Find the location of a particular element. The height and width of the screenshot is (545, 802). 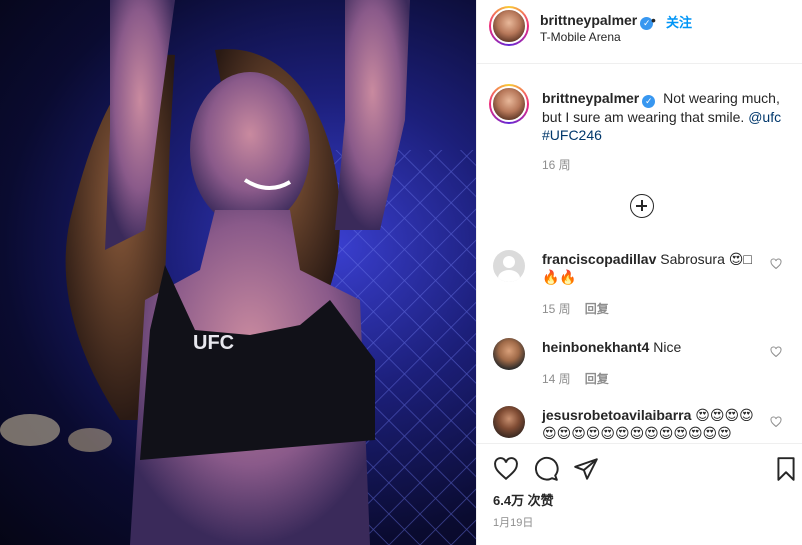

caption-avatar is located at coordinates (509, 104).